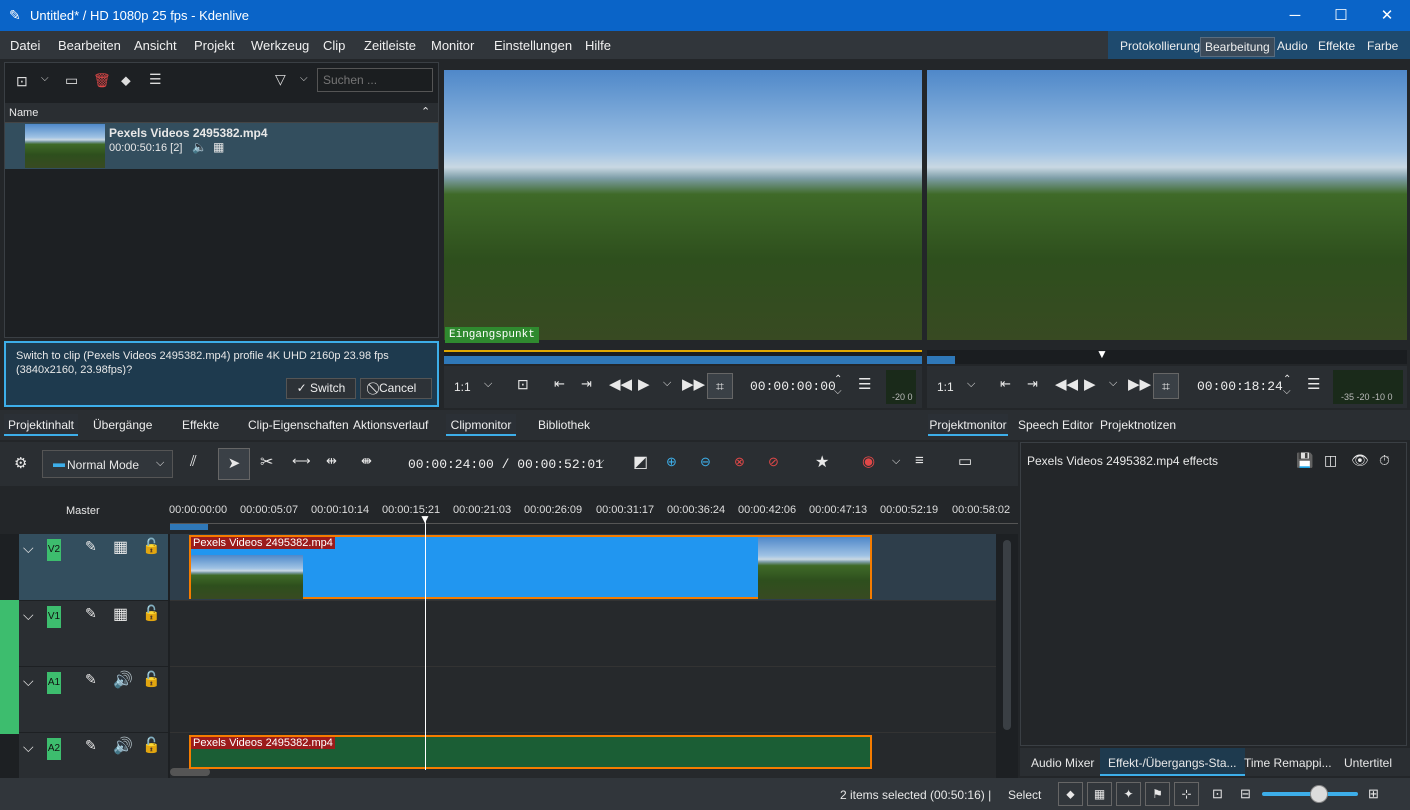 The height and width of the screenshot is (810, 1410). What do you see at coordinates (1138, 425) in the screenshot?
I see `tab-projektnotizen: Projektnotizen` at bounding box center [1138, 425].